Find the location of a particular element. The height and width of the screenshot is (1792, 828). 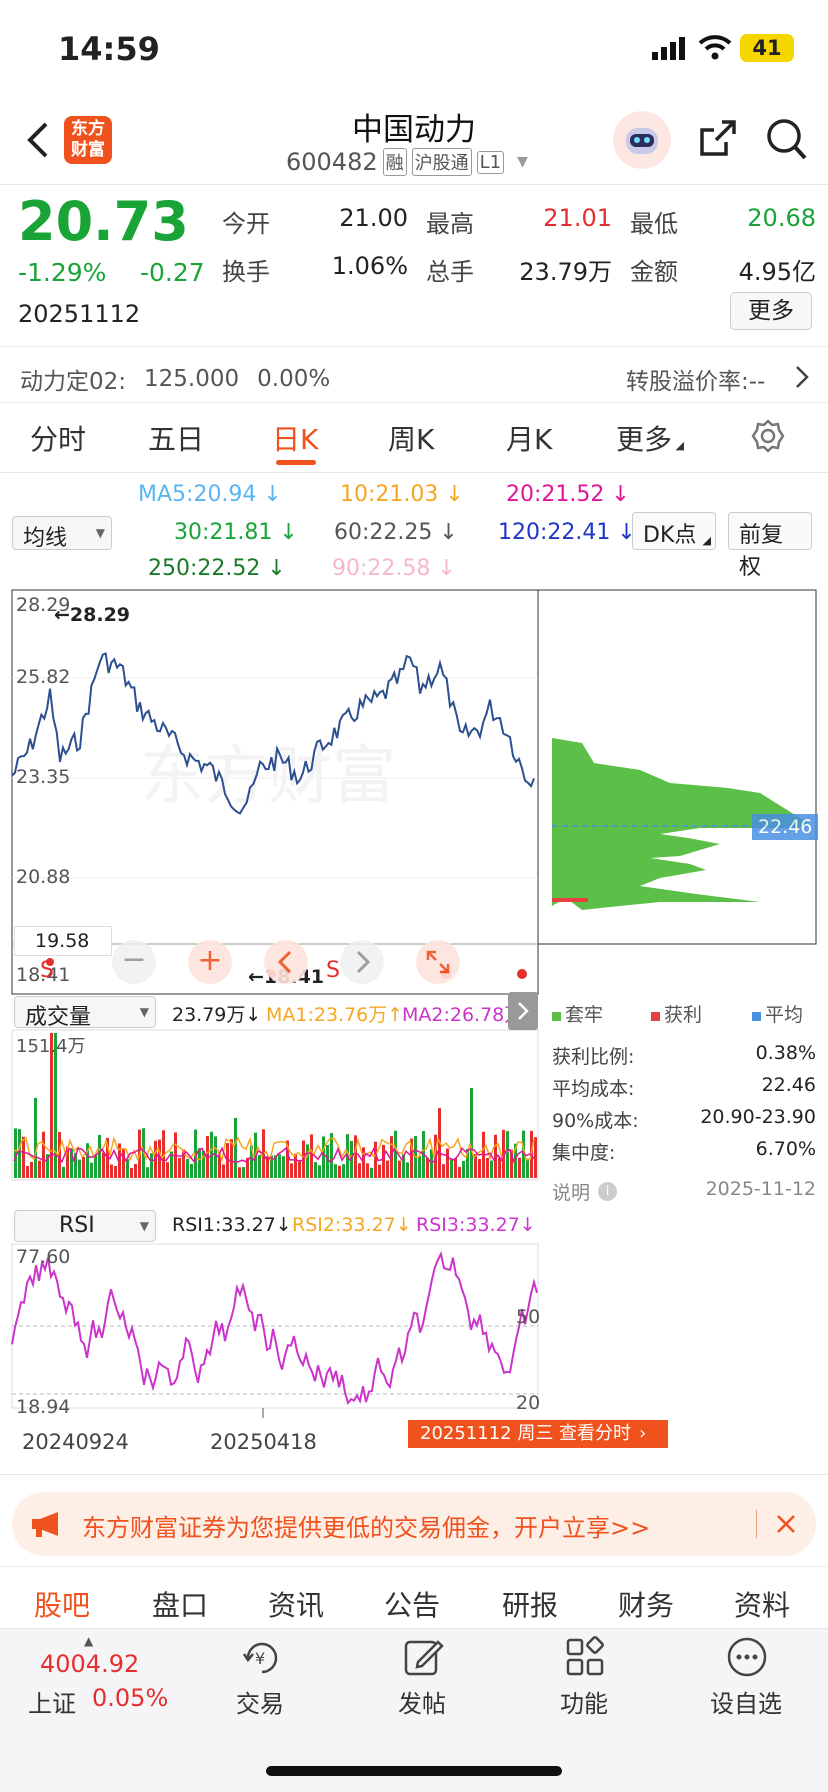

legend-trapped-text: 套牢 is located at coordinates (584, 1015).